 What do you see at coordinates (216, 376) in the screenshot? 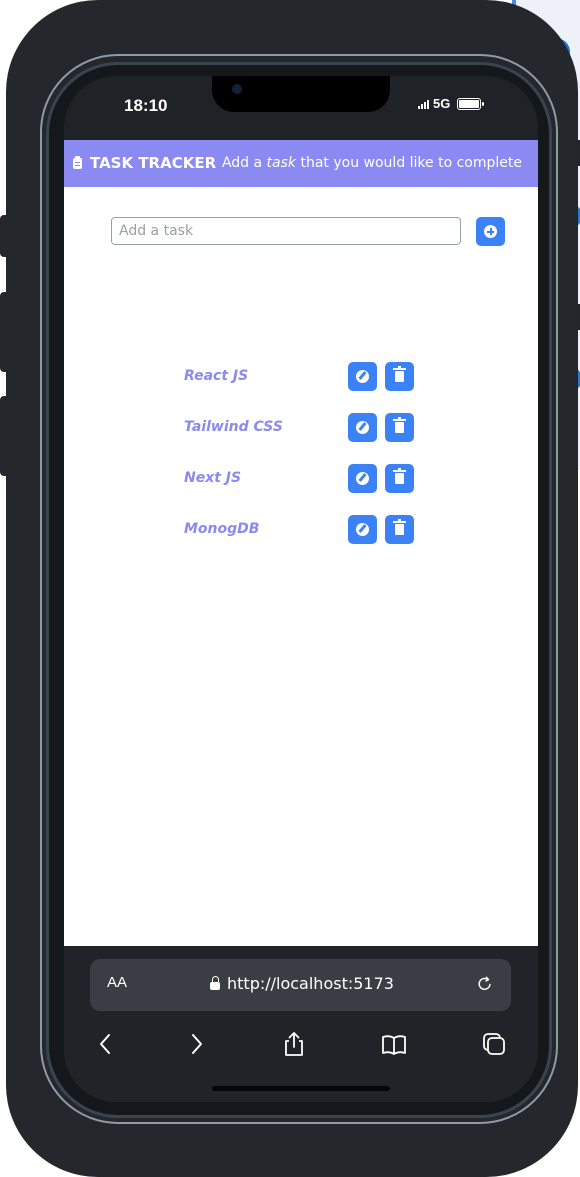
I see `task-label: React JS` at bounding box center [216, 376].